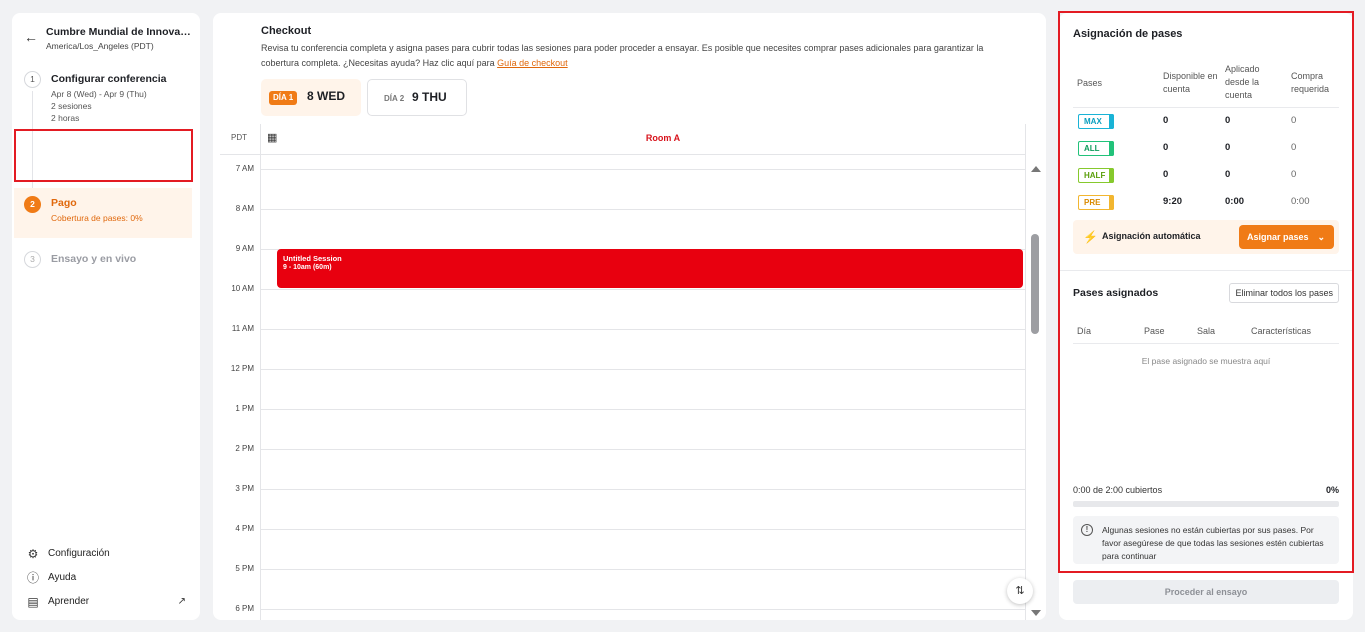 The image size is (1365, 632). I want to click on tab-day-2: DÍA 2 9 THU, so click(417, 97).